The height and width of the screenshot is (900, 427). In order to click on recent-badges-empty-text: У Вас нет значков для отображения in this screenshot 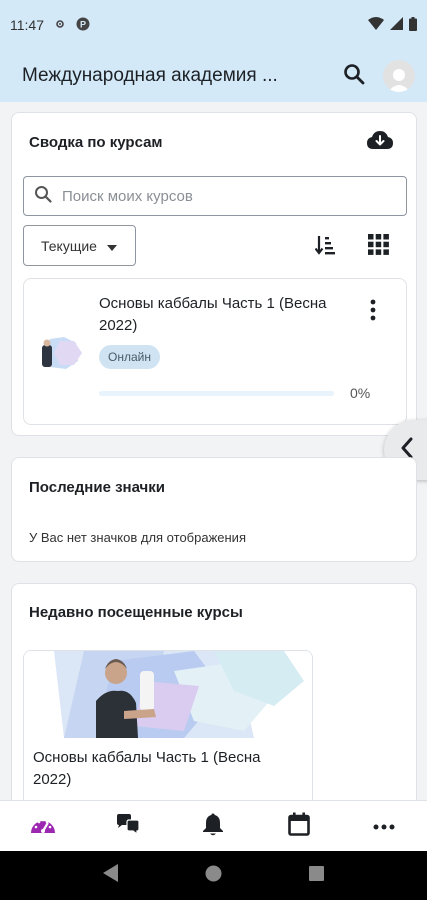, I will do `click(137, 537)`.